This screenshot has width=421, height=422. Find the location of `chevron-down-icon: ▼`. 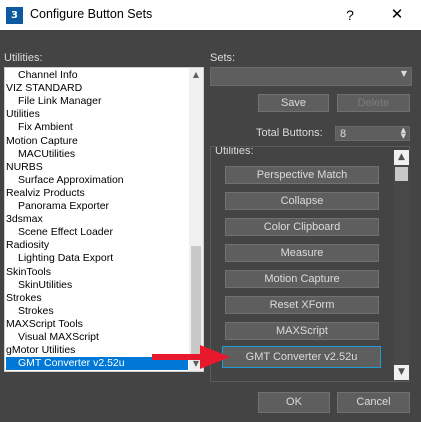

chevron-down-icon: ▼ is located at coordinates (403, 73).